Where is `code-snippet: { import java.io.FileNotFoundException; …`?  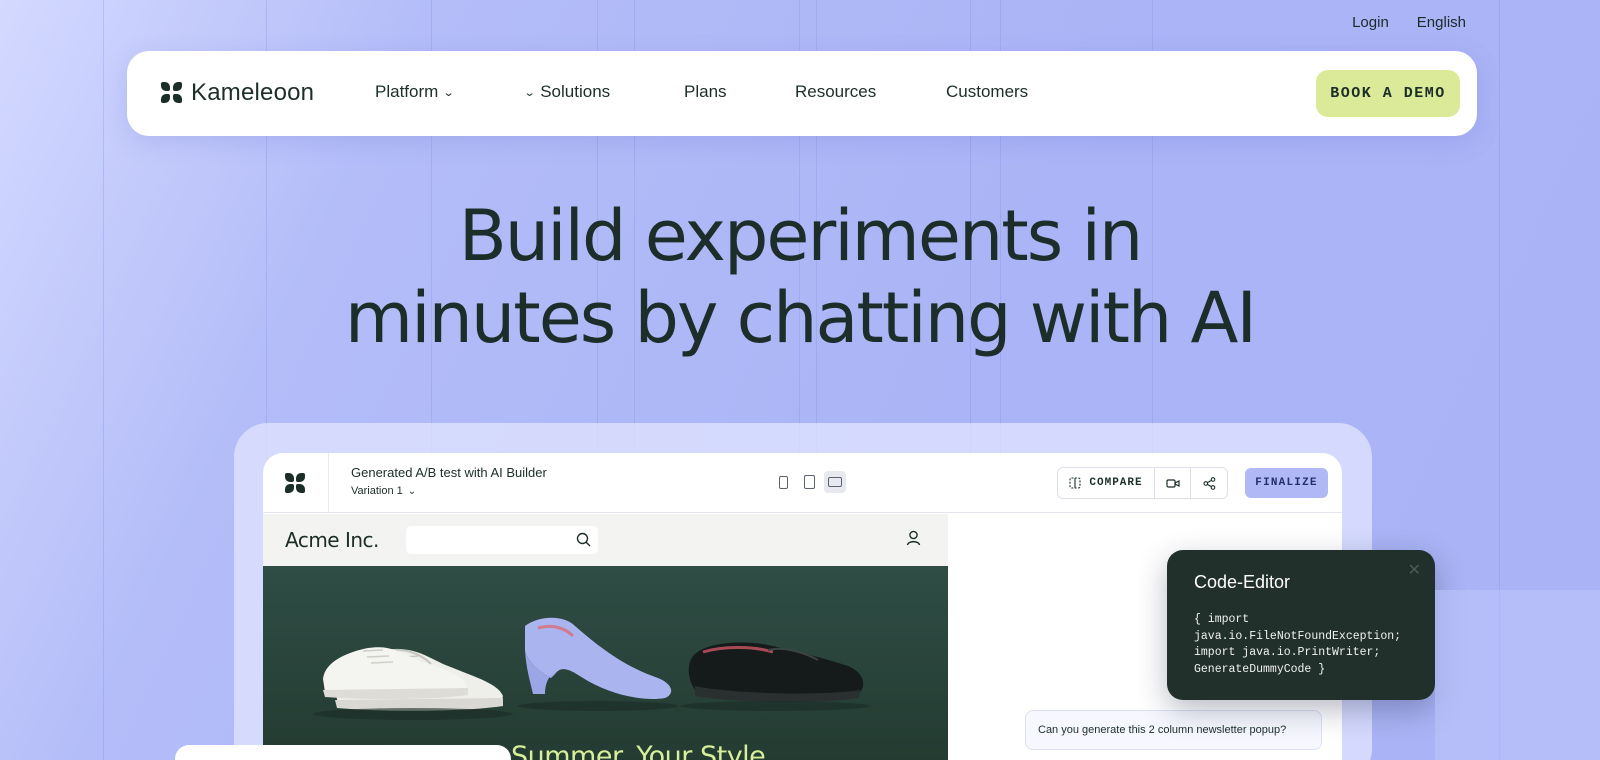 code-snippet: { import java.io.FileNotFoundException; … is located at coordinates (1298, 644).